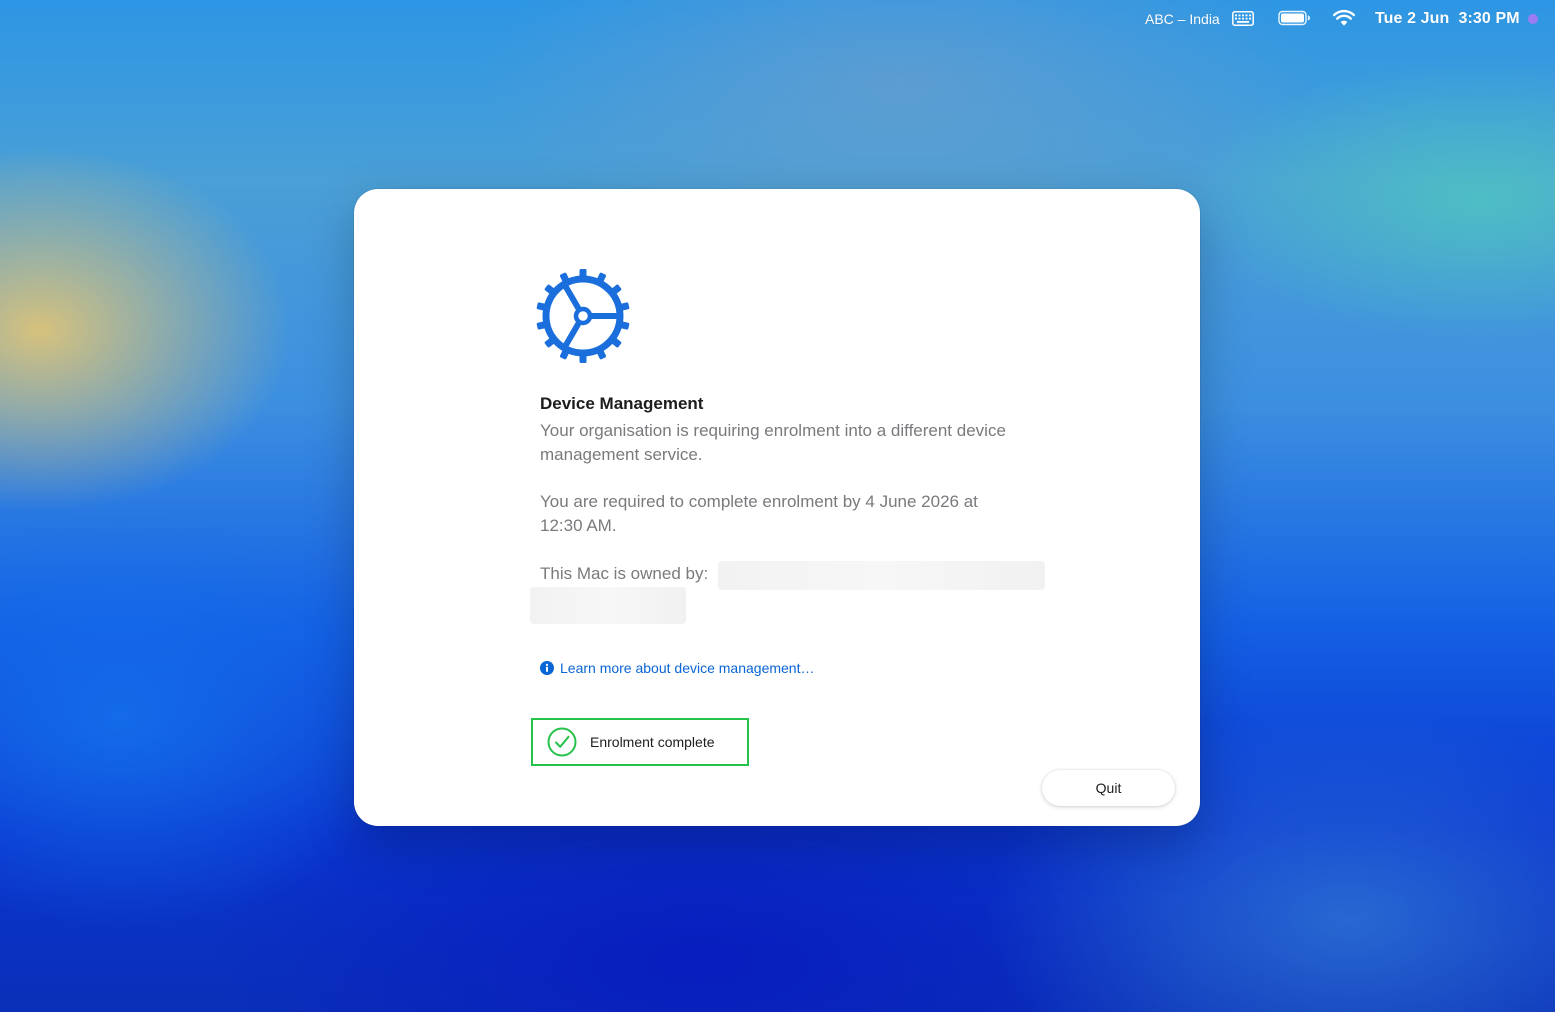  Describe the element at coordinates (622, 403) in the screenshot. I see `dialog-title: Device Management` at that location.